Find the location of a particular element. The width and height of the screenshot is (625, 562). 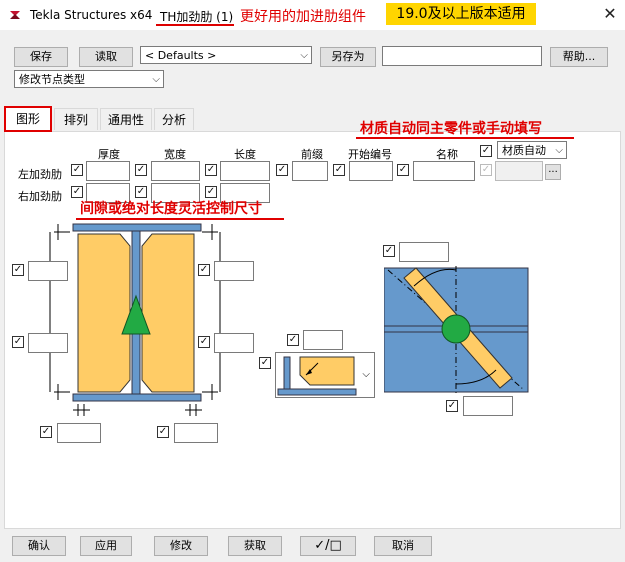

header-length: 长度 is located at coordinates (245, 154).